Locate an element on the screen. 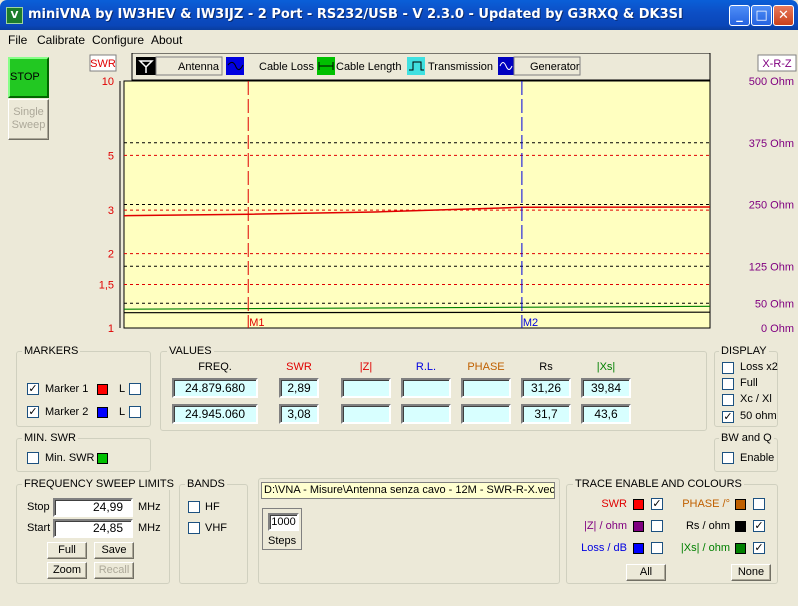 Image resolution: width=798 pixels, height=606 pixels. vhf-checkbox is located at coordinates (194, 528).